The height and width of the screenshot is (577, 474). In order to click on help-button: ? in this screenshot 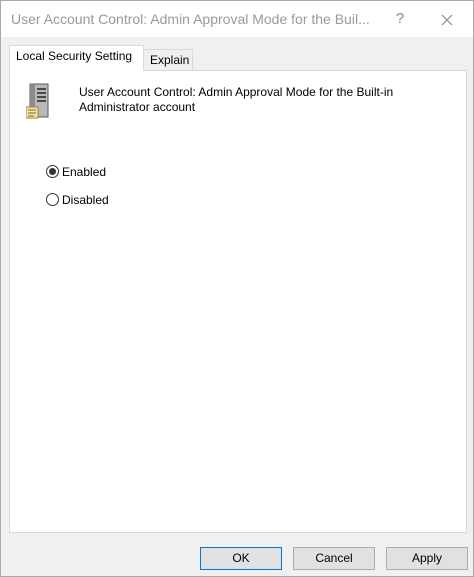, I will do `click(400, 19)`.